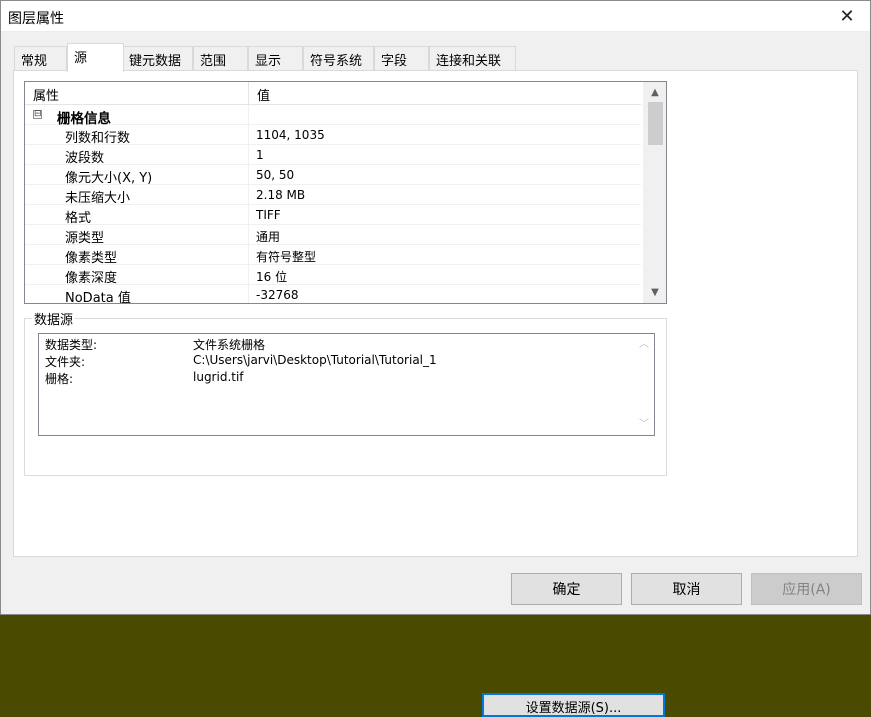 Image resolution: width=871 pixels, height=717 pixels. What do you see at coordinates (644, 384) in the screenshot?
I see `ds-scrollbar: ︿ ﹀` at bounding box center [644, 384].